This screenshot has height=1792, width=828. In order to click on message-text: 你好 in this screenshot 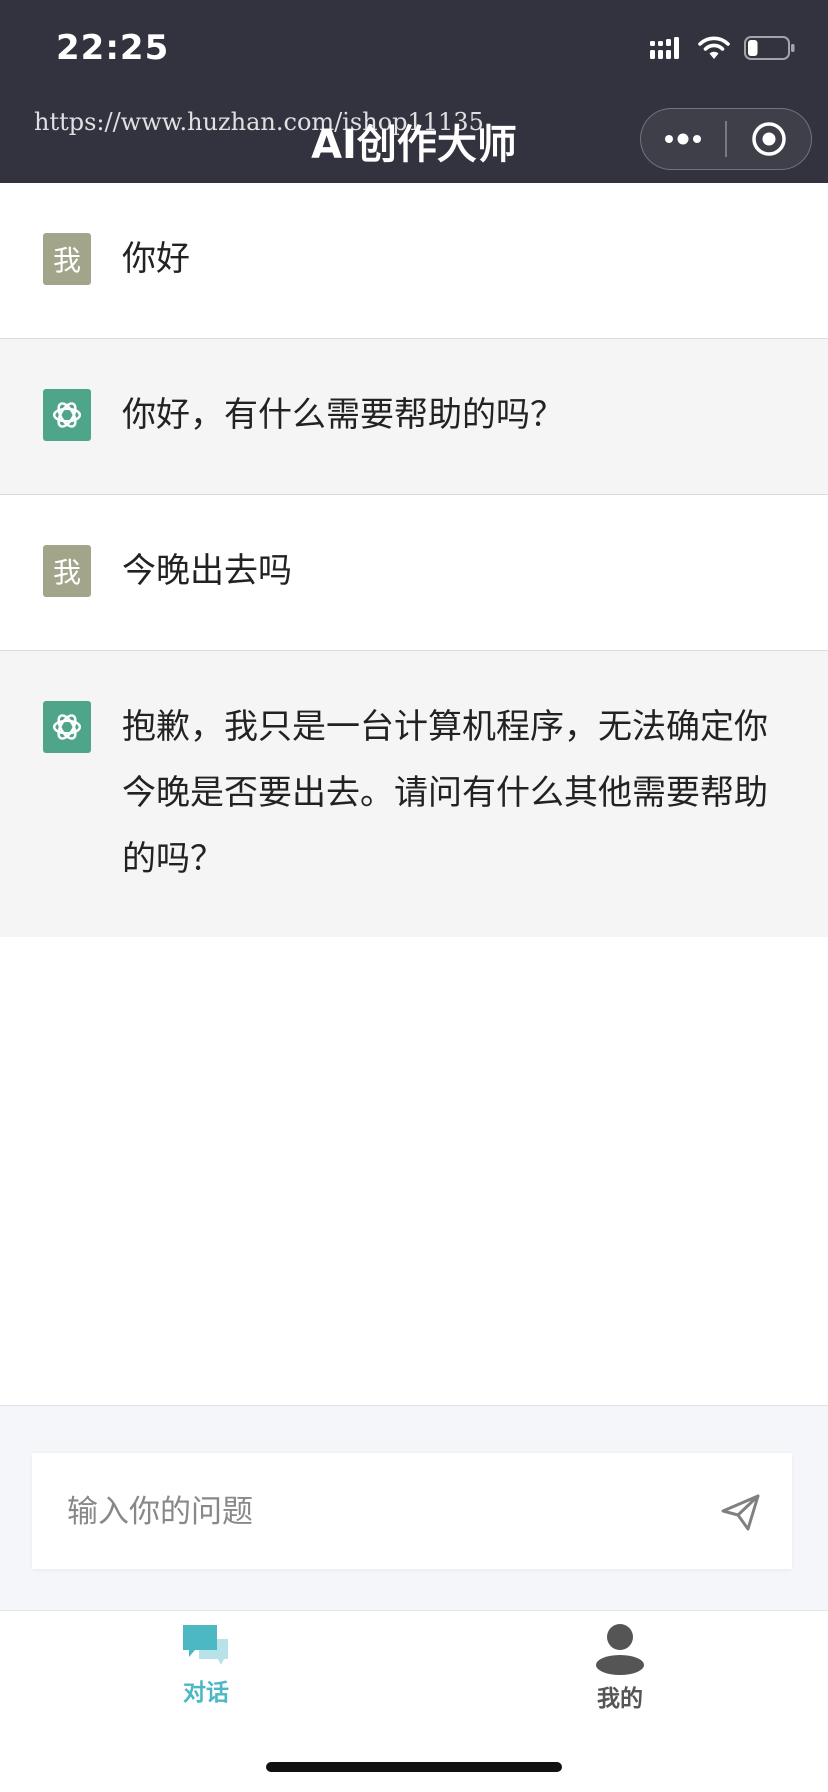, I will do `click(156, 259)`.